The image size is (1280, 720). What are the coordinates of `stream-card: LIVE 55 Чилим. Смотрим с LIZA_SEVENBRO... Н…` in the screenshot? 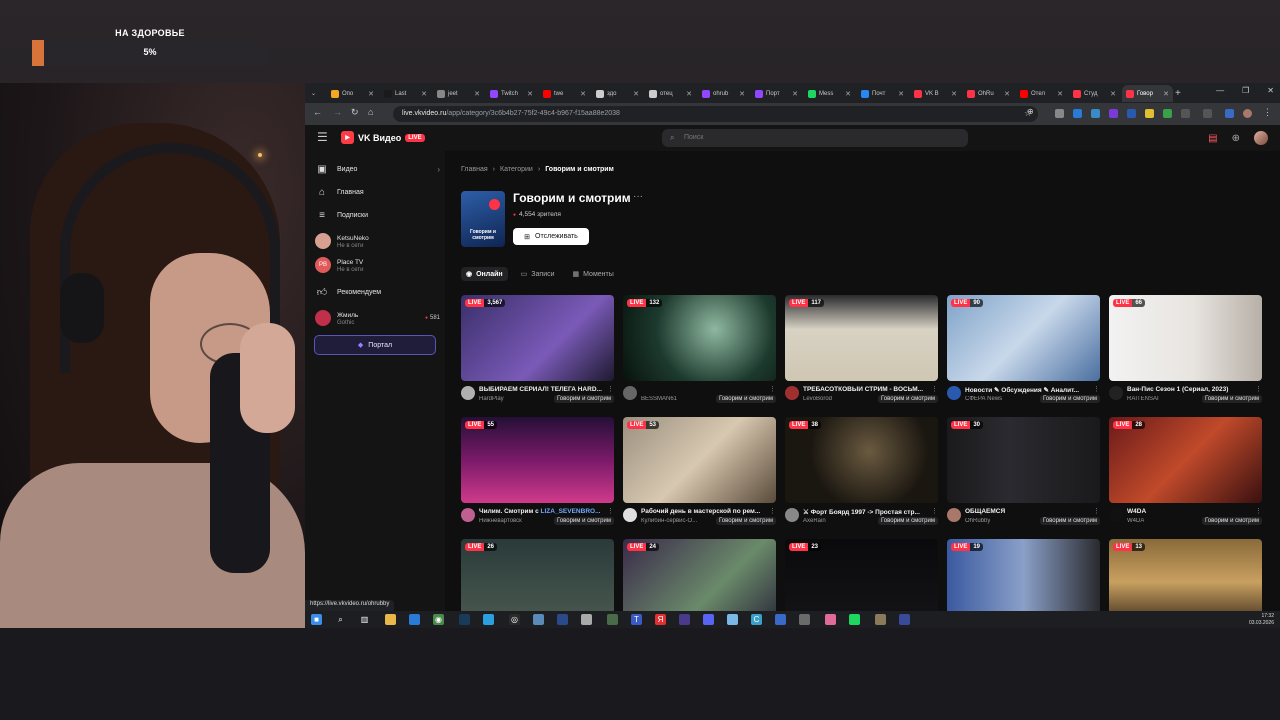 It's located at (537, 475).